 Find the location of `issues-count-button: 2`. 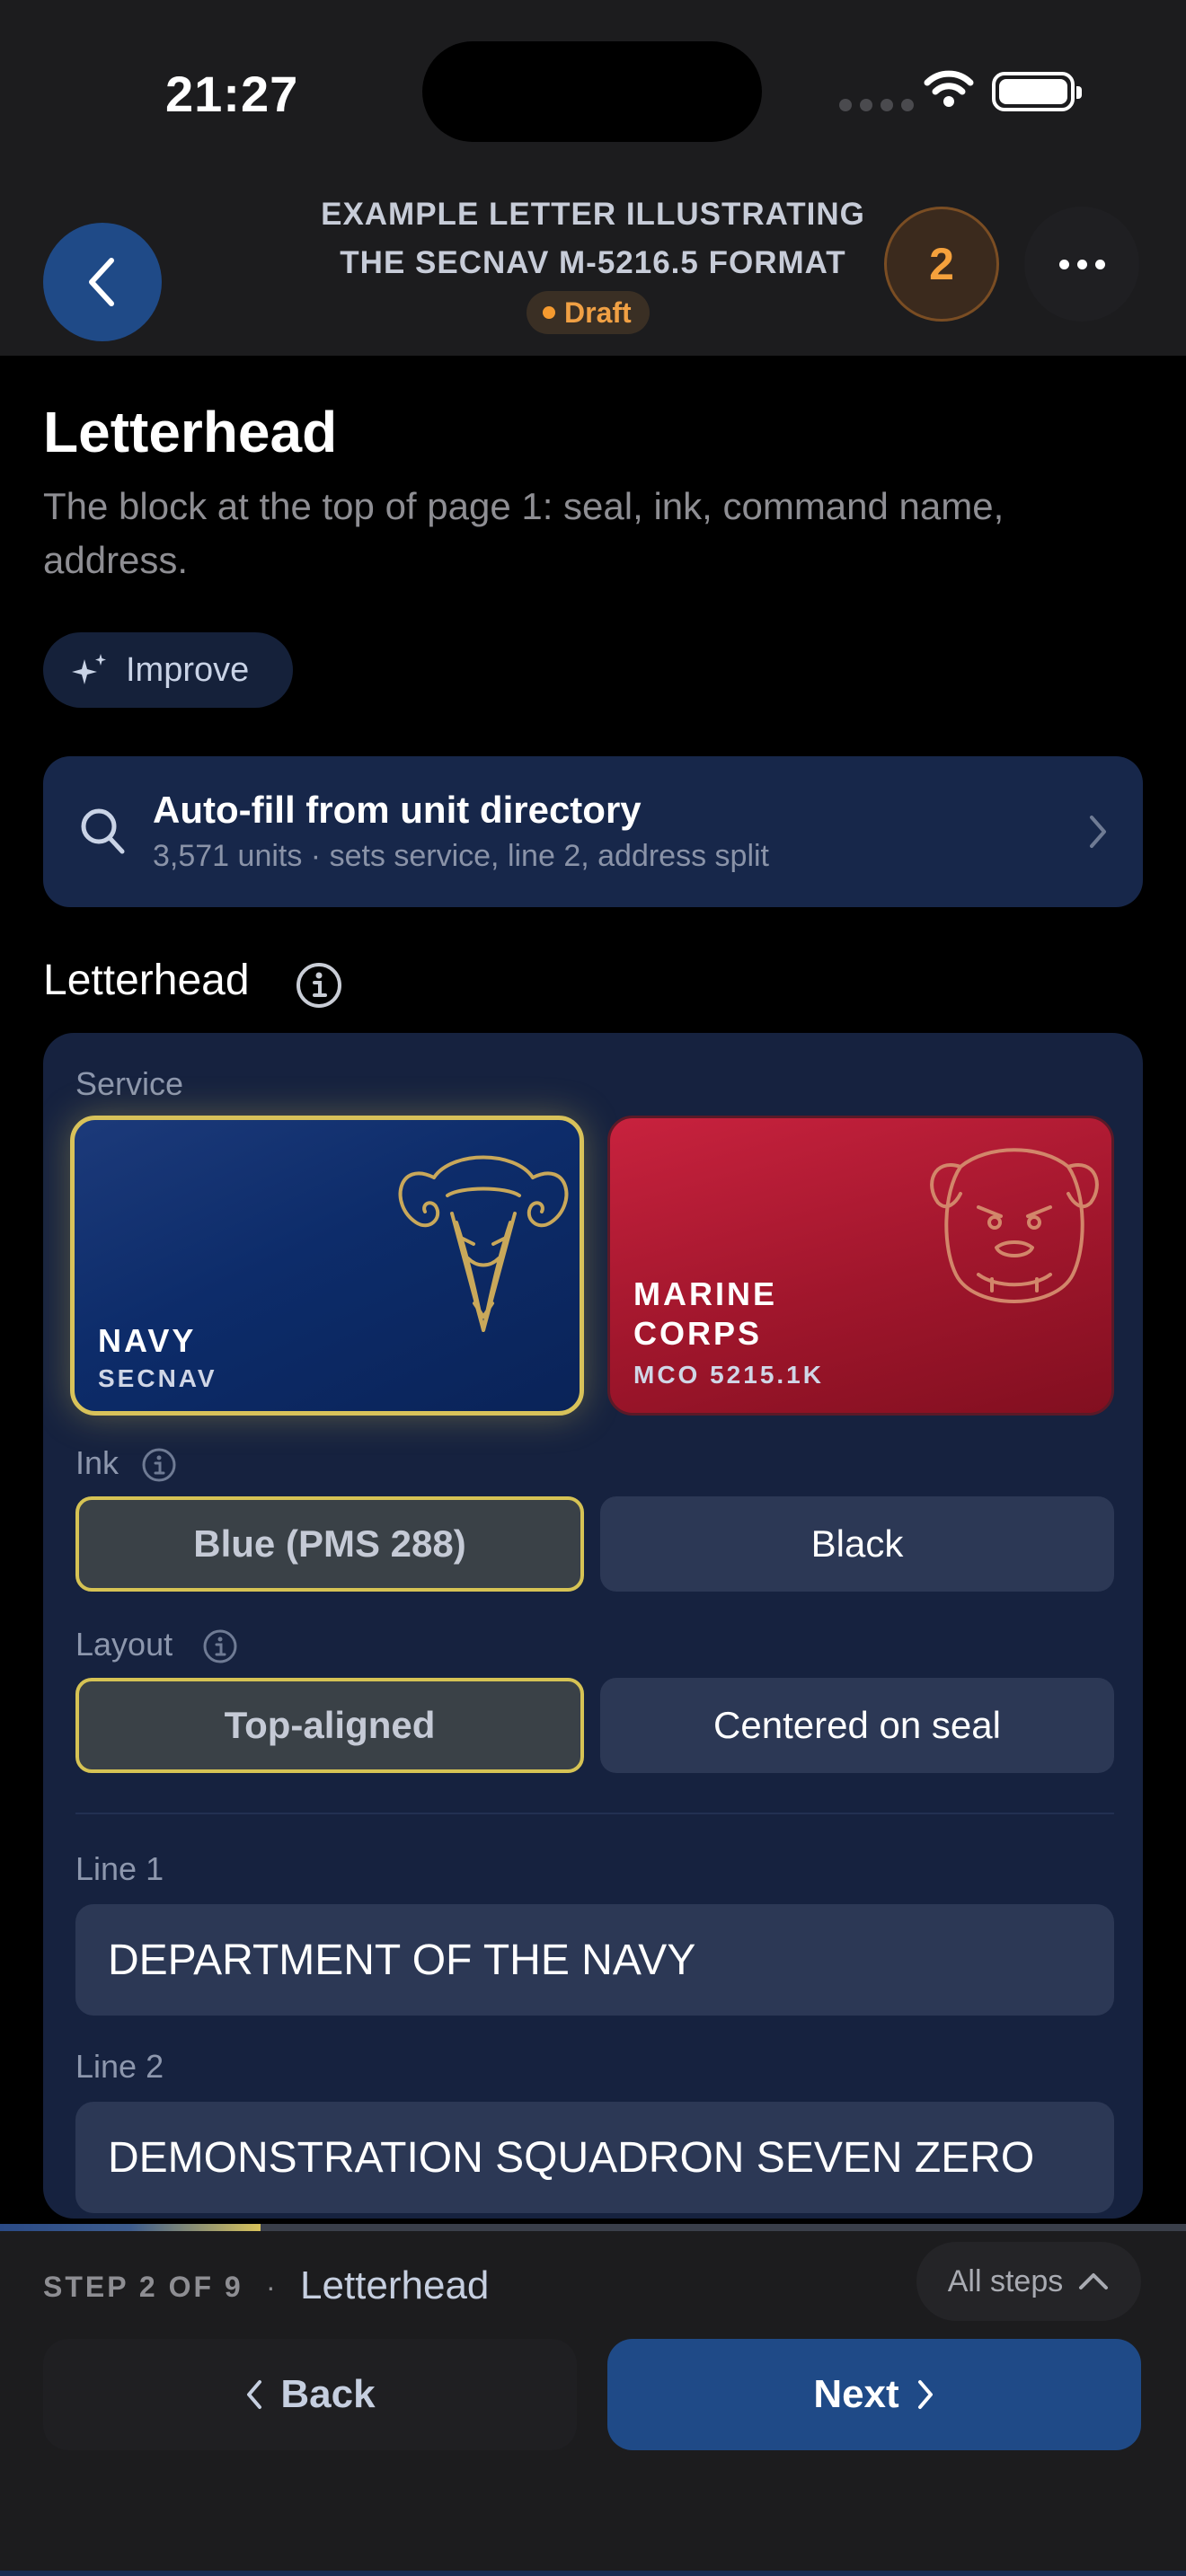

issues-count-button: 2 is located at coordinates (942, 264).